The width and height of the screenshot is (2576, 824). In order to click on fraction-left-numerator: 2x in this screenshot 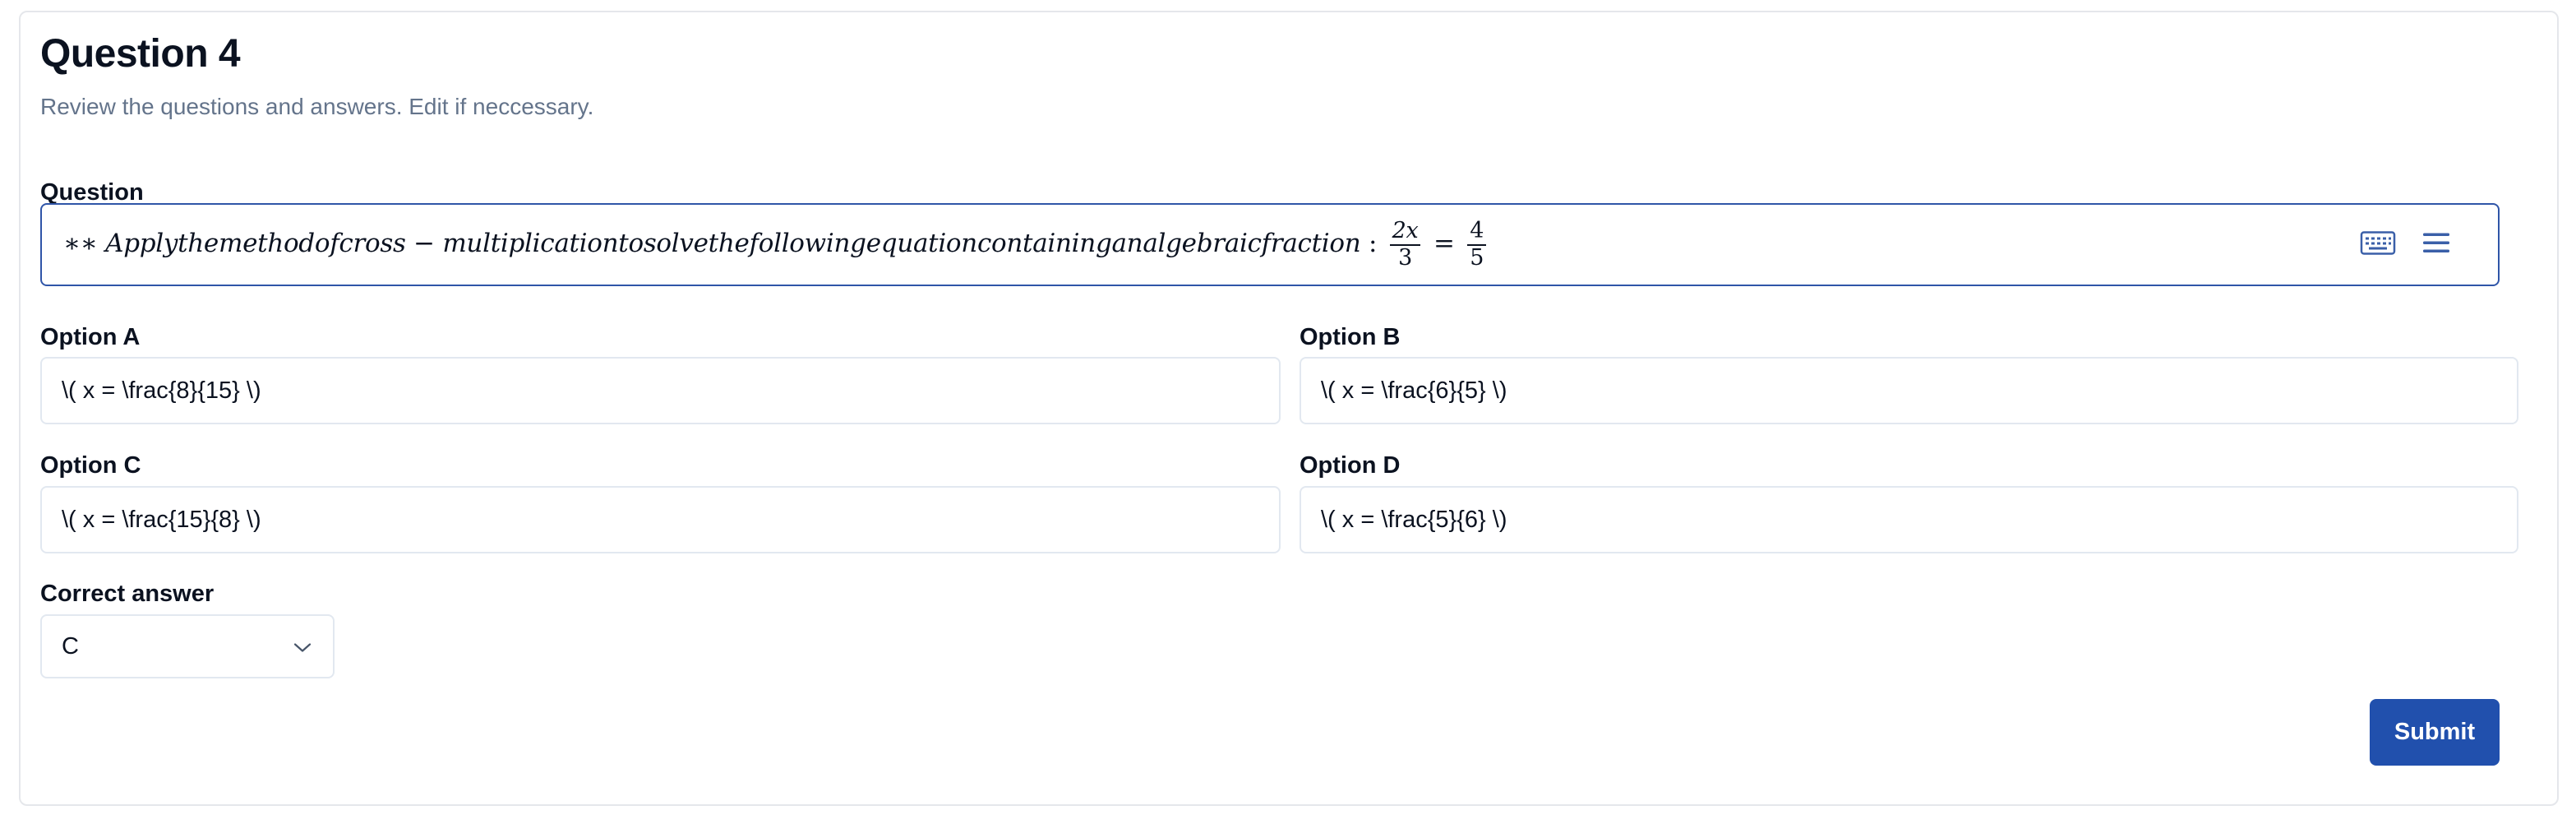, I will do `click(1405, 232)`.